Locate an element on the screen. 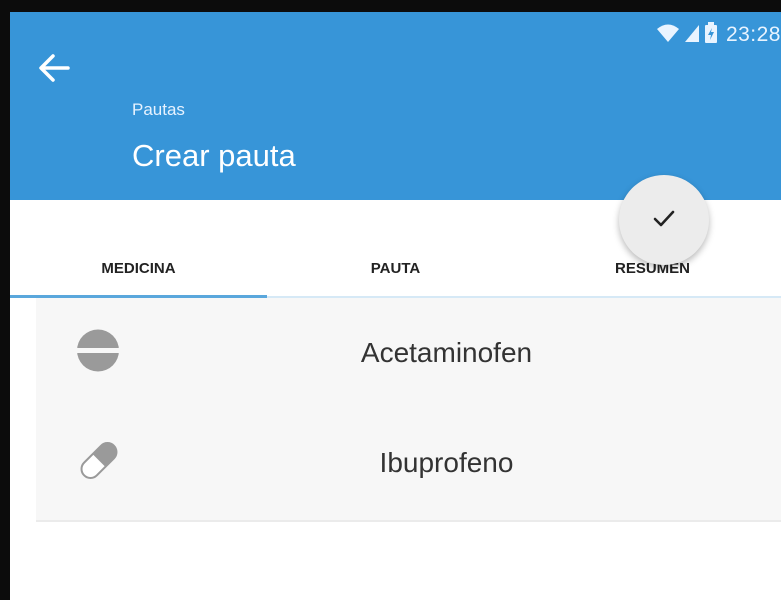 This screenshot has width=781, height=600. tab-label: PAUTA is located at coordinates (395, 268).